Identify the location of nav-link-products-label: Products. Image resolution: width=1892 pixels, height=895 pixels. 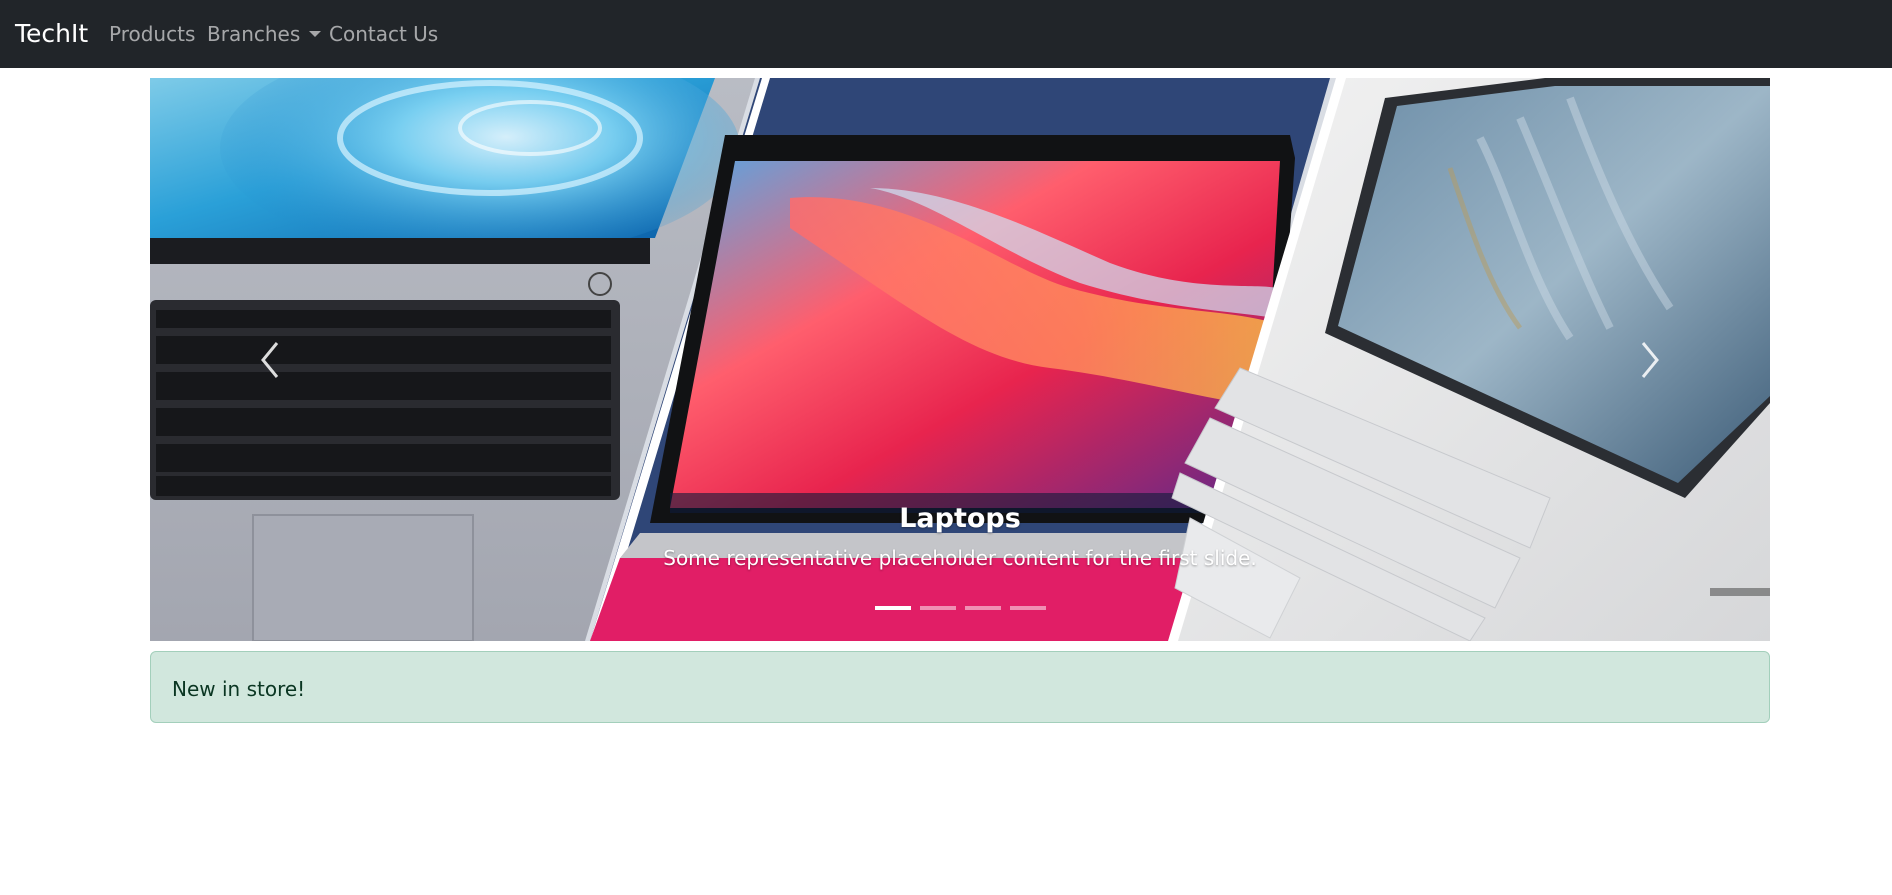
(152, 34).